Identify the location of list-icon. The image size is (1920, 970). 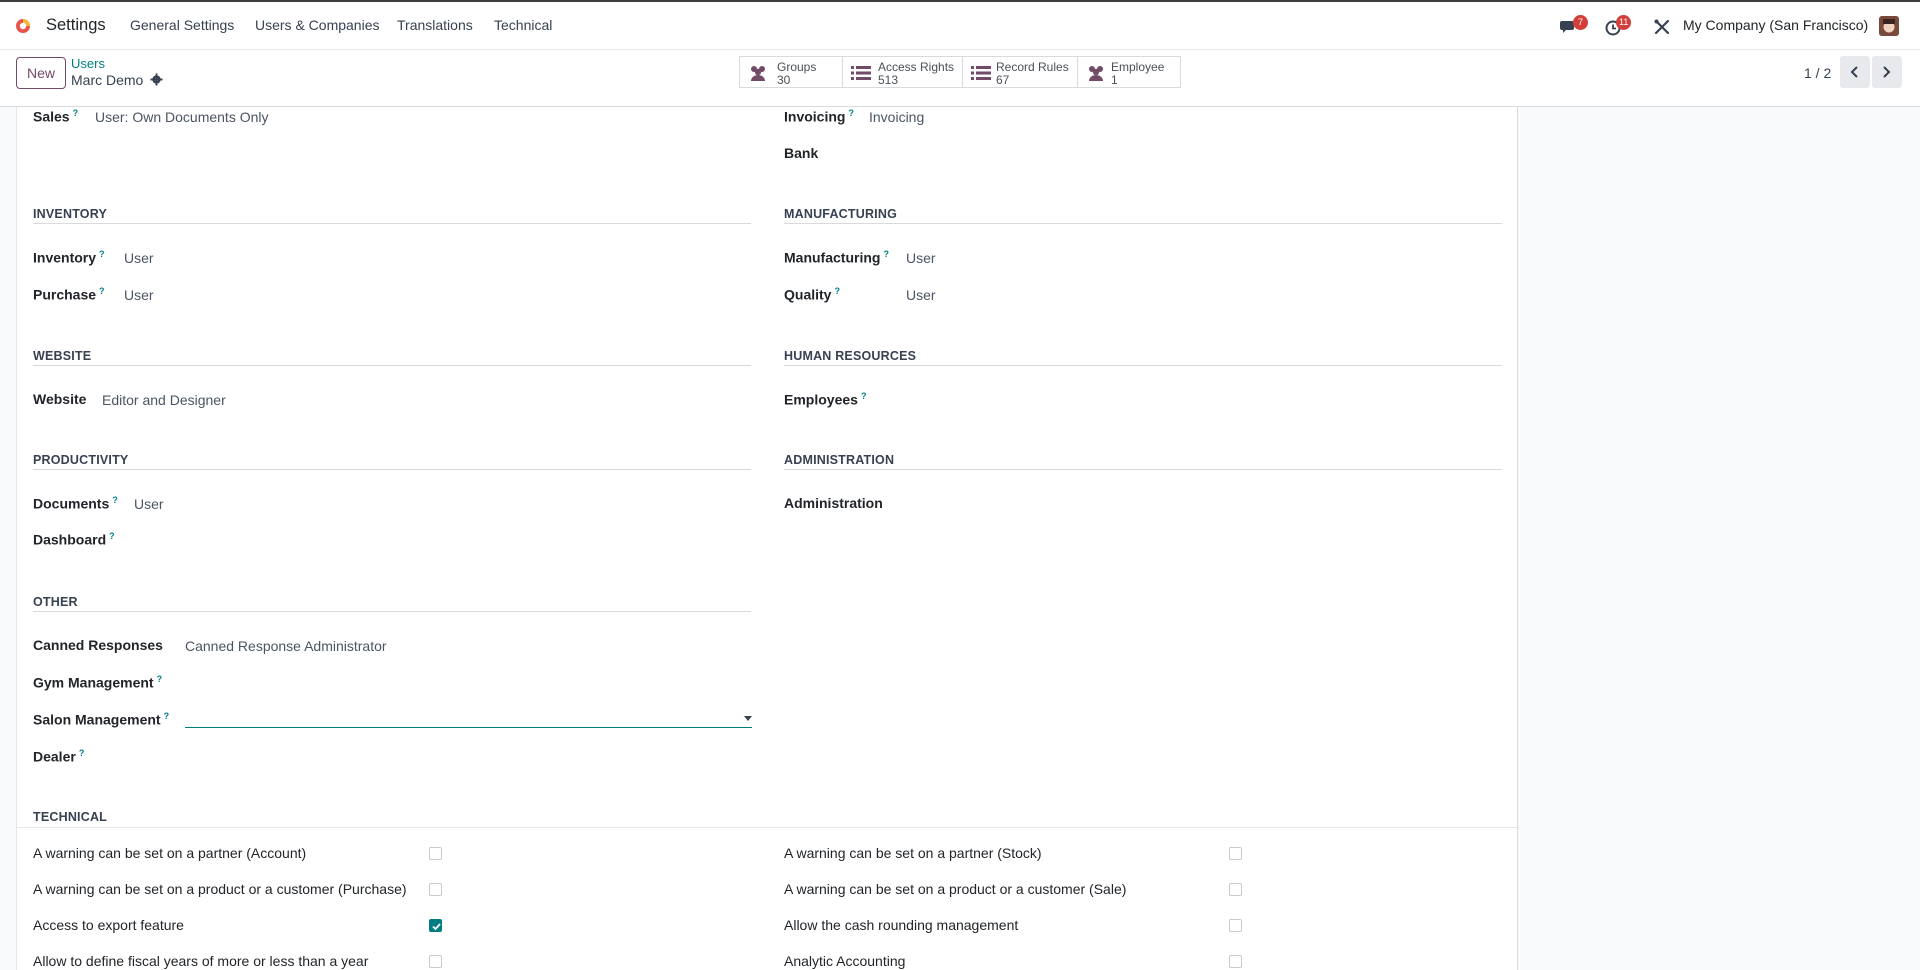
(861, 73).